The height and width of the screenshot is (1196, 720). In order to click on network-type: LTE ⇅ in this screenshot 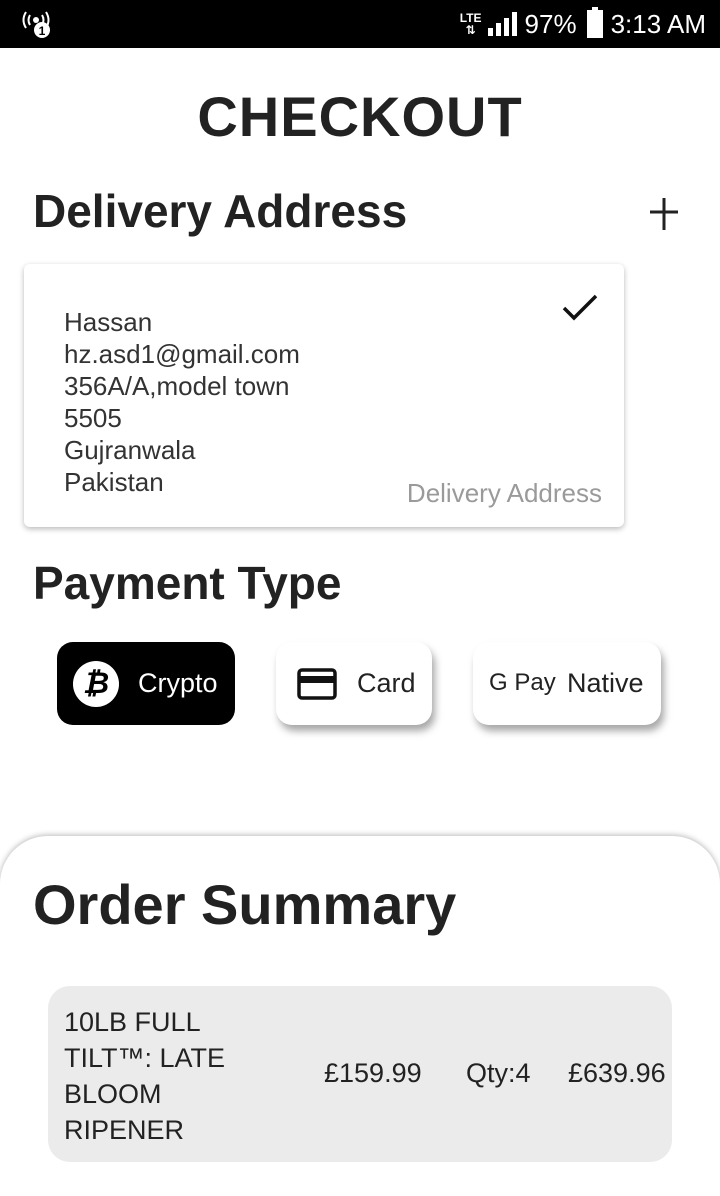, I will do `click(470, 24)`.